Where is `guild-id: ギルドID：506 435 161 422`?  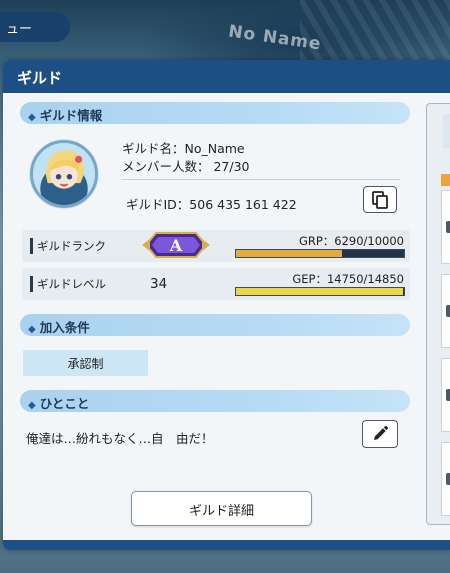
guild-id: ギルドID：506 435 161 422 is located at coordinates (211, 204).